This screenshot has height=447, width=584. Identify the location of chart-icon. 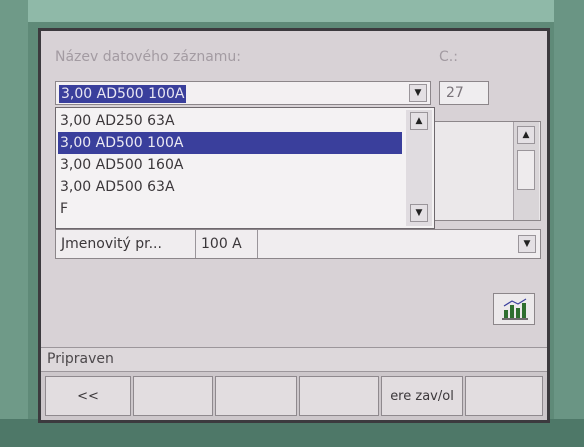
(515, 309).